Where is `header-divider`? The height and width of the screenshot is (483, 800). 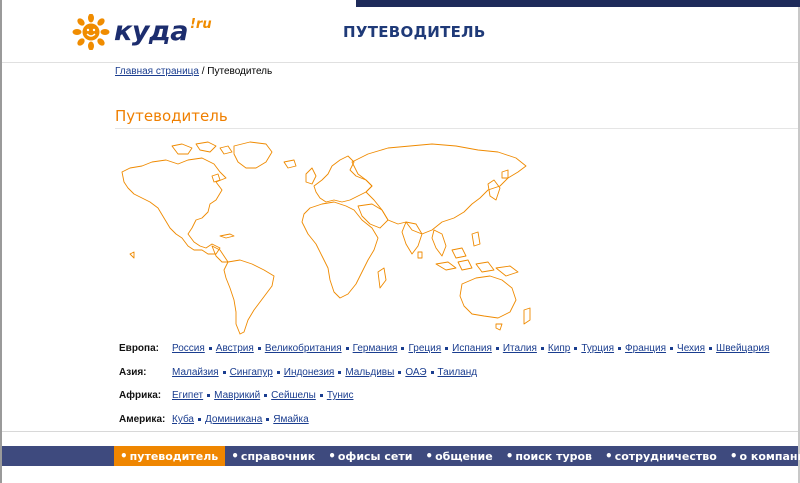 header-divider is located at coordinates (400, 62).